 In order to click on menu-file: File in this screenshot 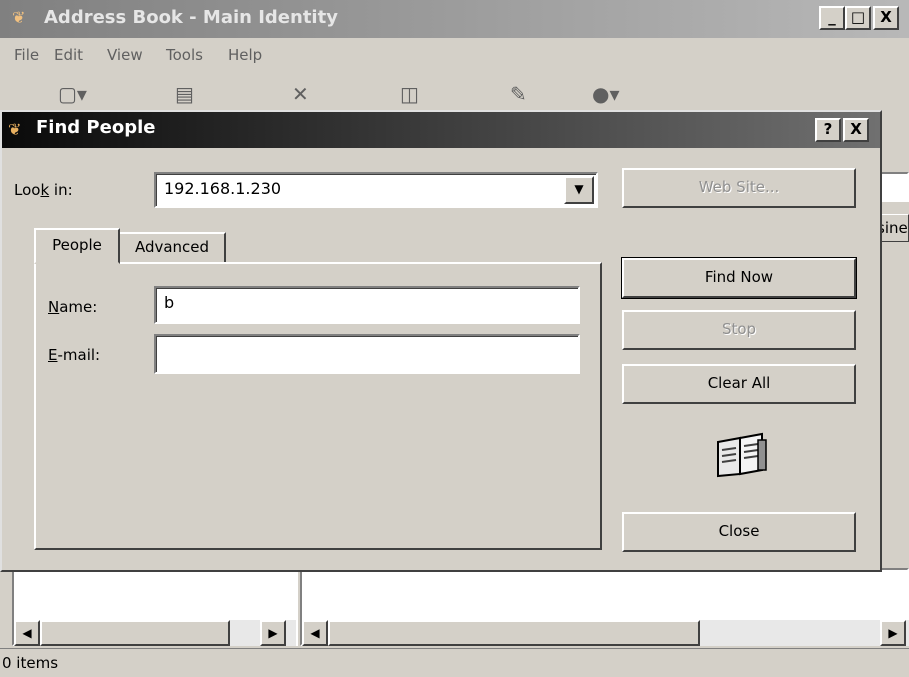, I will do `click(26, 55)`.